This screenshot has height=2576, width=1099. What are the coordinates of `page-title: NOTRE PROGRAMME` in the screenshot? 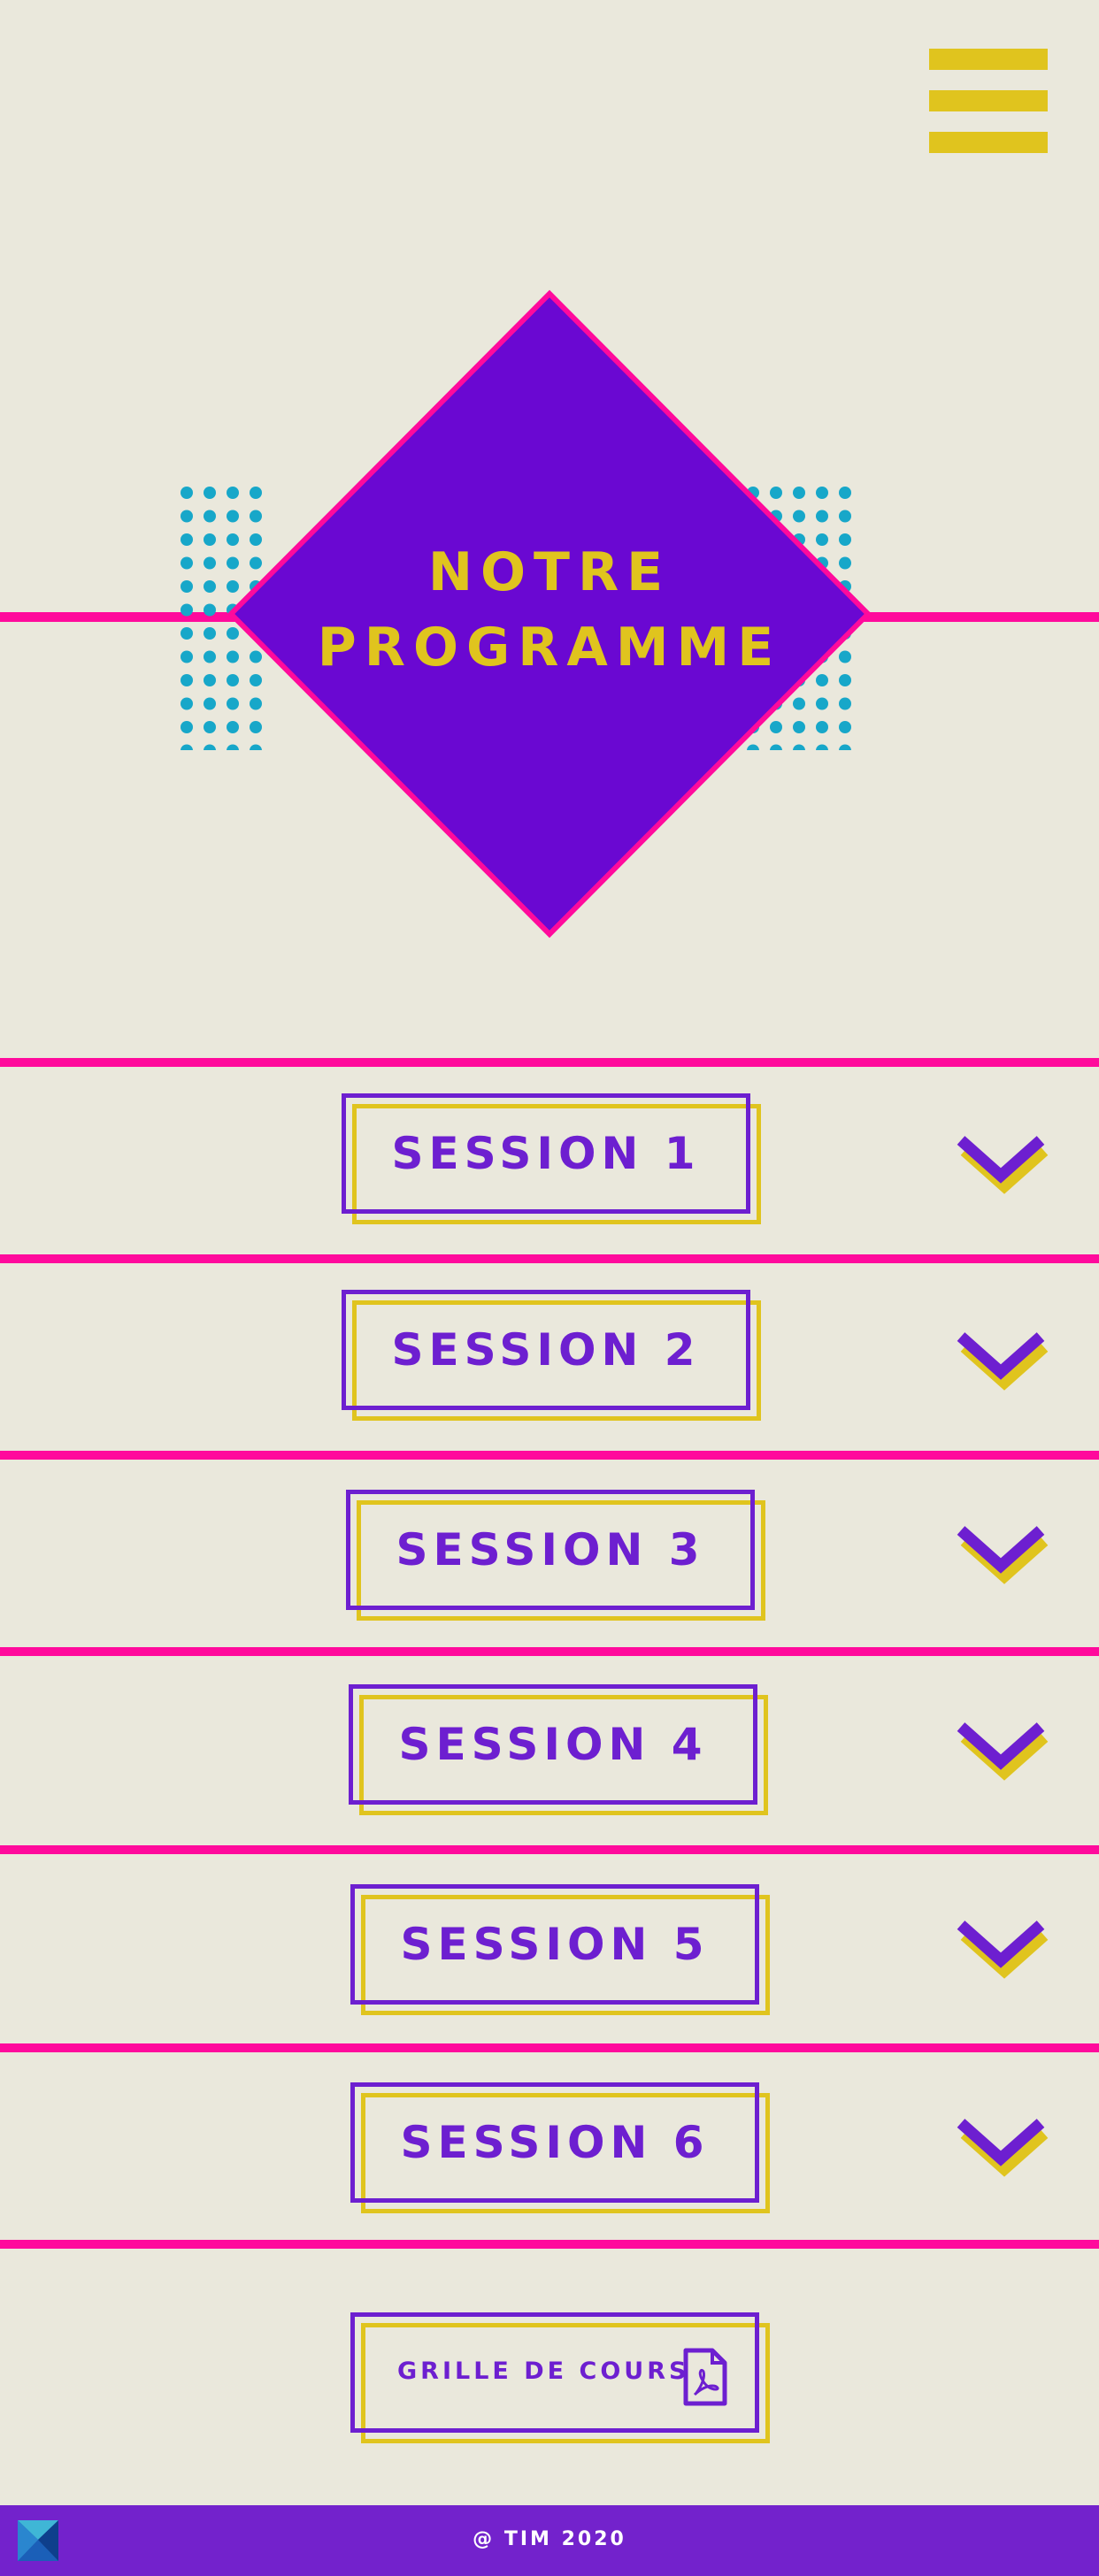 It's located at (549, 610).